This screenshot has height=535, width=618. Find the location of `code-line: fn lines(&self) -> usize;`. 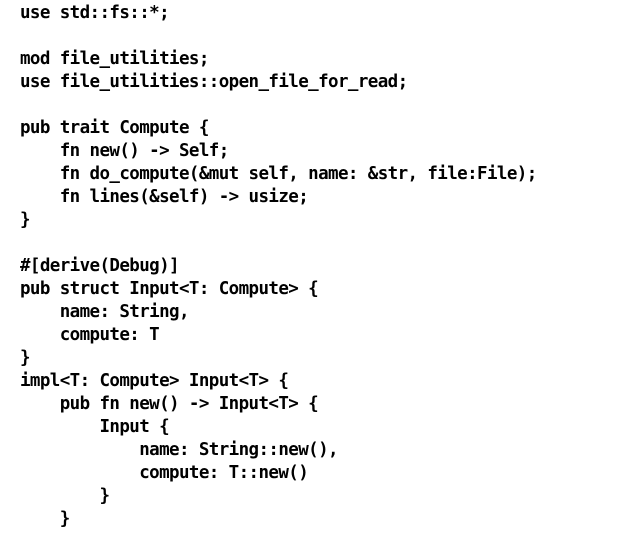

code-line: fn lines(&self) -> usize; is located at coordinates (164, 197).